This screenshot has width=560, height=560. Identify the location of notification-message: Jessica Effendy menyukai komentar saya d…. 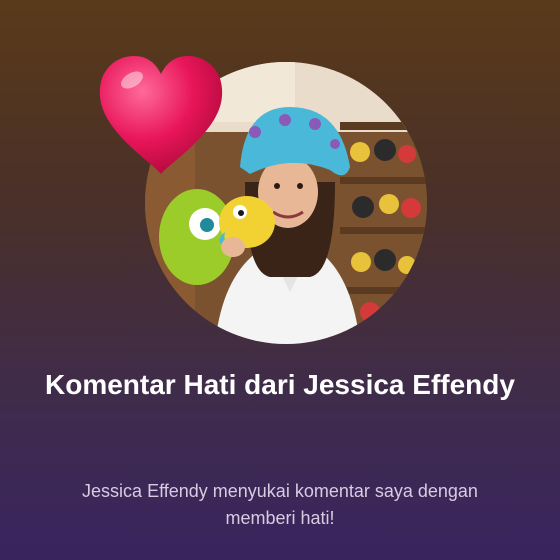
(280, 504).